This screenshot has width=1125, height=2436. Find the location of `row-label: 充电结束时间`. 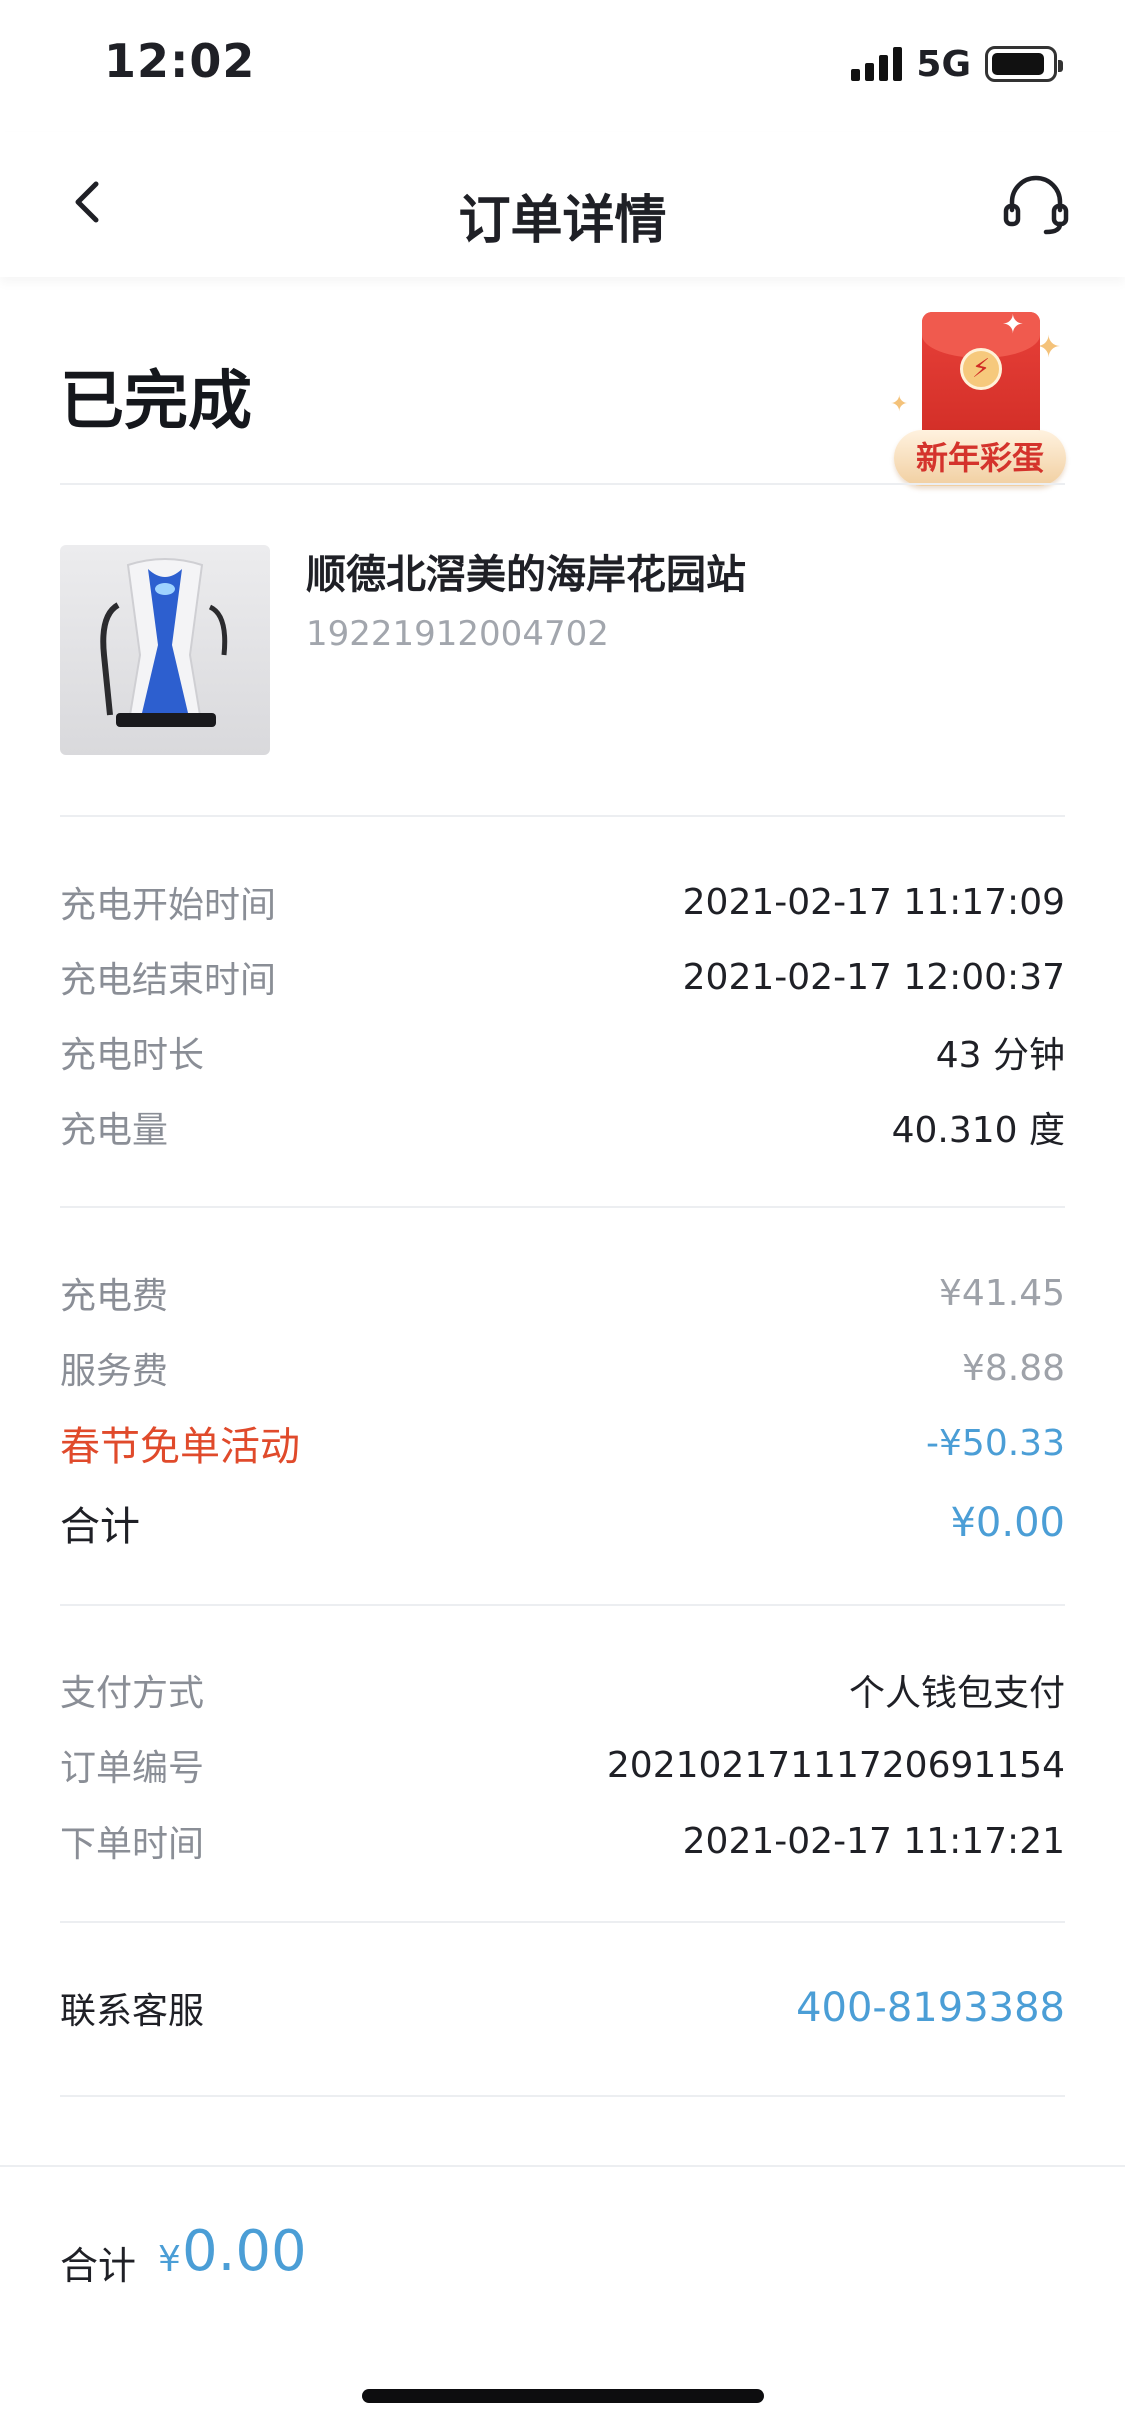

row-label: 充电结束时间 is located at coordinates (168, 980).